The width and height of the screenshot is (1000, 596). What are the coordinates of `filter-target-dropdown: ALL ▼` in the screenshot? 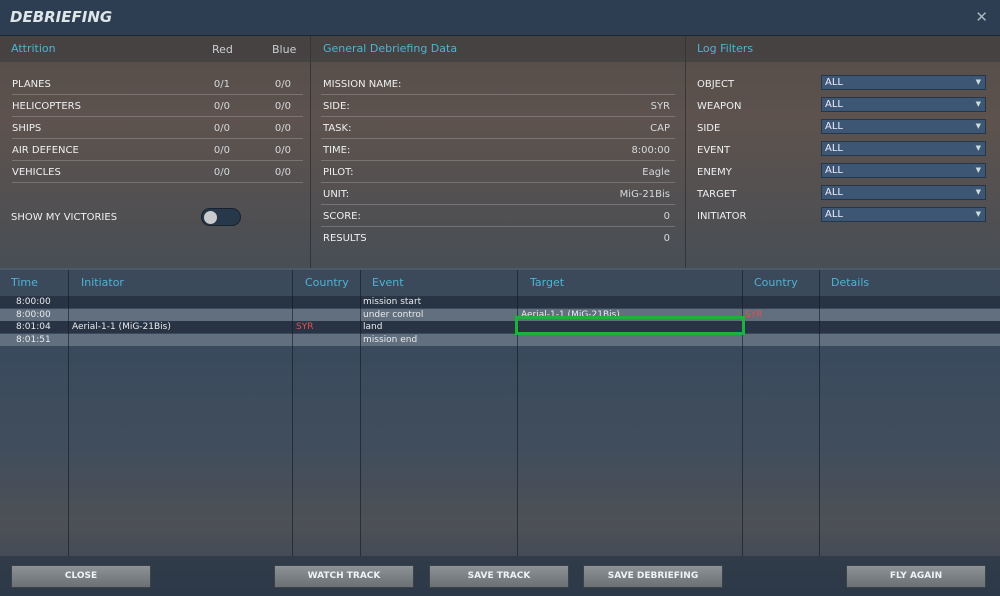 It's located at (903, 192).